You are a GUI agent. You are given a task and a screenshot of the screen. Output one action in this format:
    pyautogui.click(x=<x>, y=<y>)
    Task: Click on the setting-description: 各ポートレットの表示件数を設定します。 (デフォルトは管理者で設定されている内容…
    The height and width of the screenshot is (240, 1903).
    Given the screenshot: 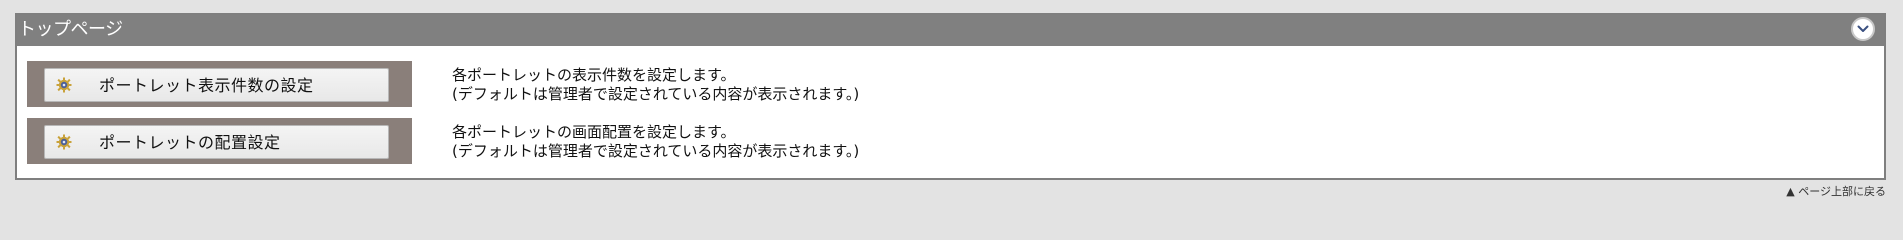 What is the action you would take?
    pyautogui.click(x=655, y=85)
    